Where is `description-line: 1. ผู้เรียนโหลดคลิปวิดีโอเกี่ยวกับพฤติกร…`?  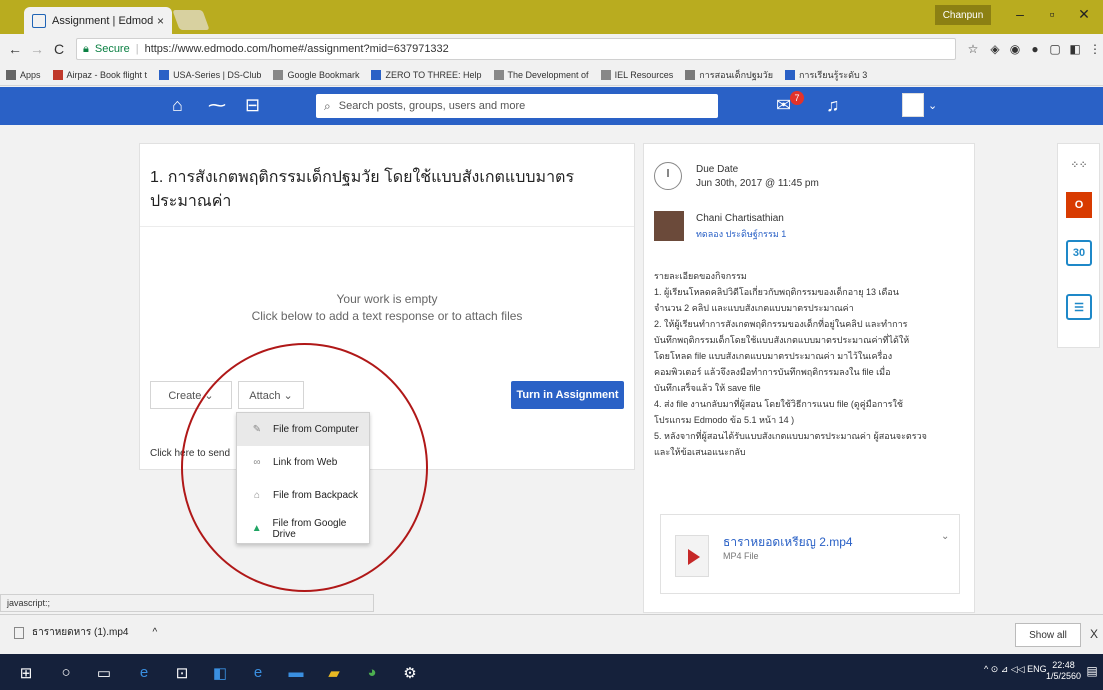
description-line: 1. ผู้เรียนโหลดคลิปวิดีโอเกี่ยวกับพฤติกร… is located at coordinates (776, 292).